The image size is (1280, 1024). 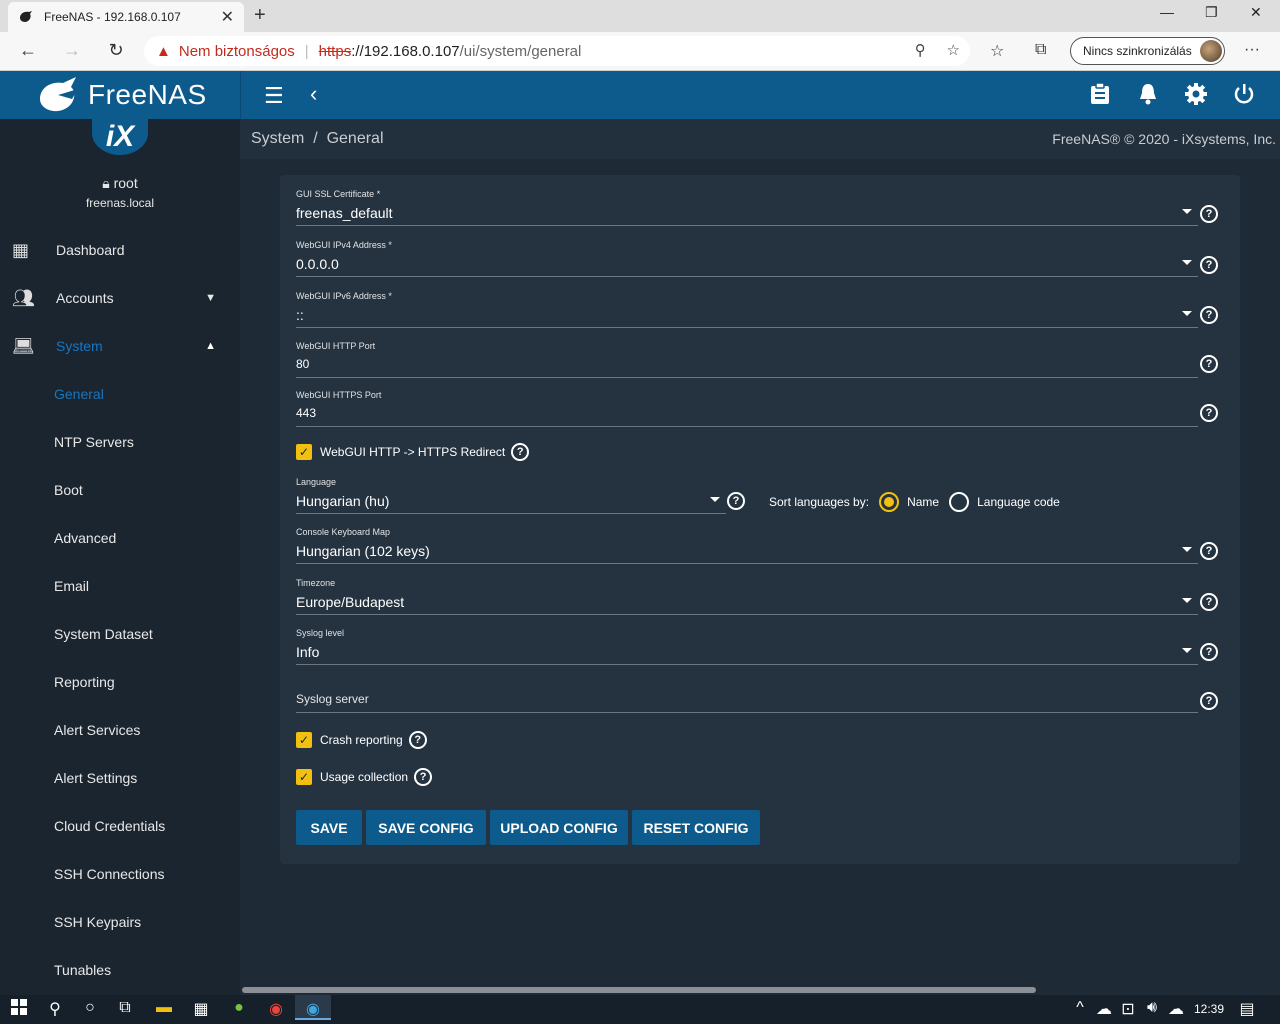 I want to click on notification-center-icon: ▤, so click(x=1247, y=1009).